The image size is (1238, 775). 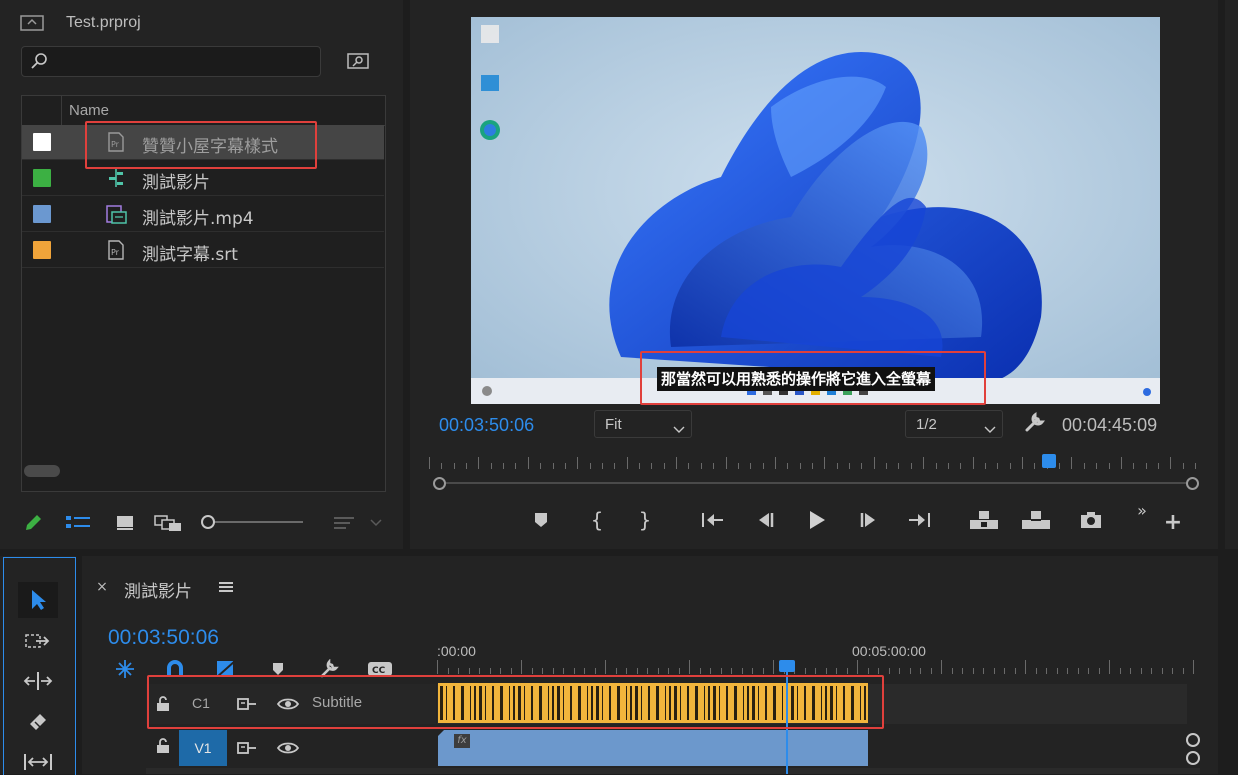 I want to click on sequence-icon, so click(x=116, y=178).